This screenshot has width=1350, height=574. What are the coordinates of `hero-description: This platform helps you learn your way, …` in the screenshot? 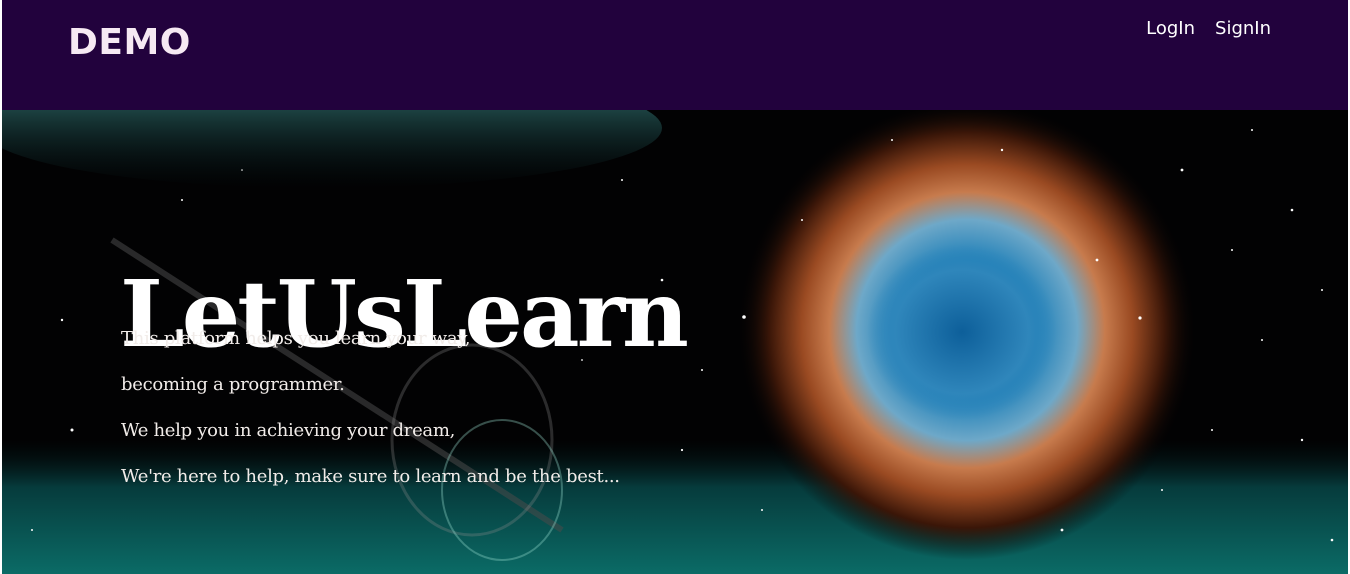 It's located at (370, 418).